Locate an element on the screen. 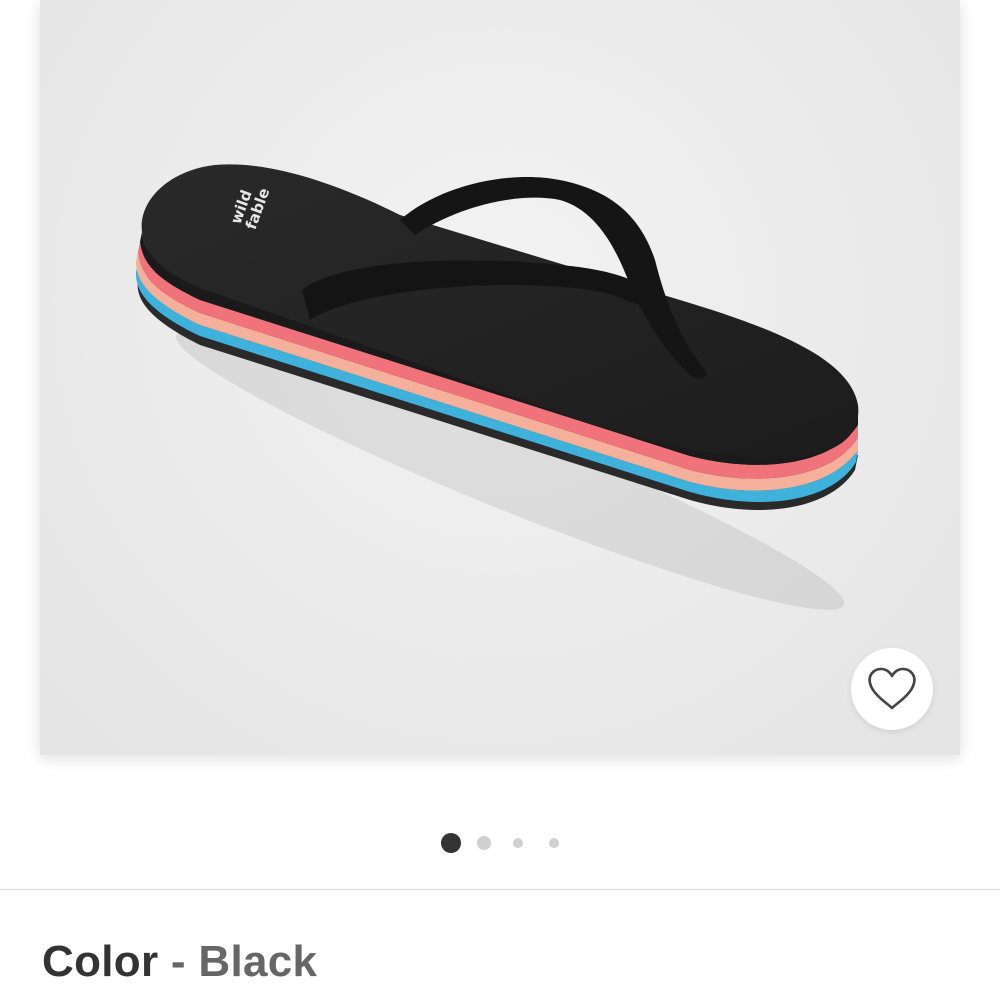  favorite-button is located at coordinates (892, 689).